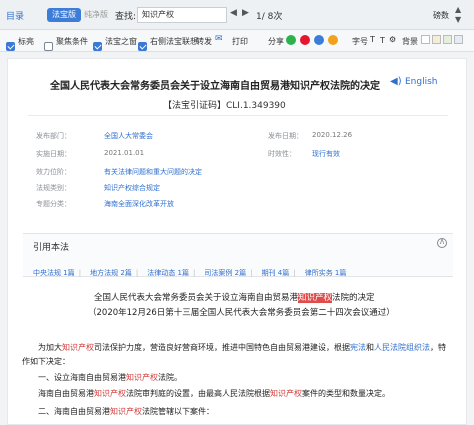 The width and height of the screenshot is (474, 425). I want to click on status-link: 现行有效, so click(326, 154).